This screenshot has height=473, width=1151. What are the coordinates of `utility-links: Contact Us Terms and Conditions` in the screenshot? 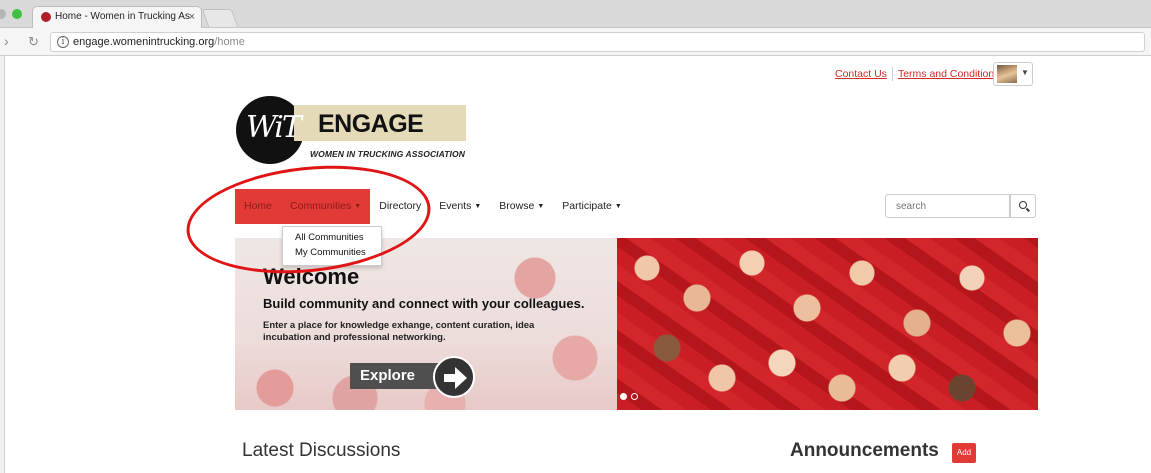 It's located at (917, 74).